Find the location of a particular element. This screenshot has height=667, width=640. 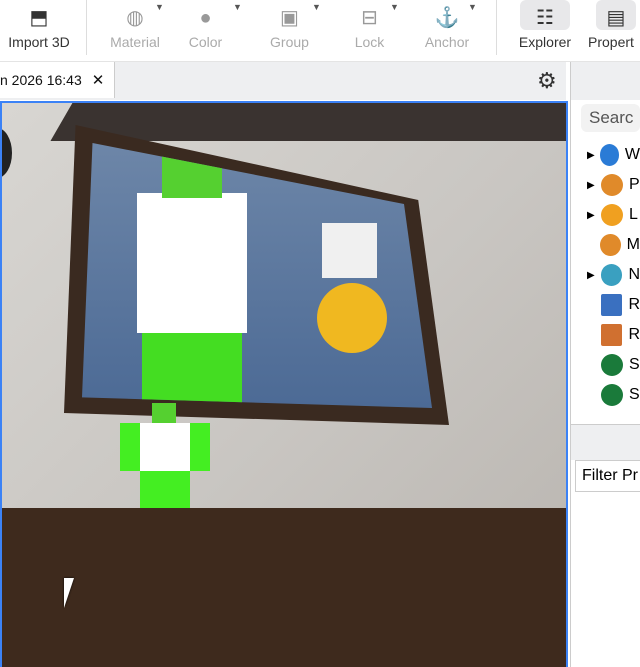

explorer-icon: ☷ is located at coordinates (545, 15).